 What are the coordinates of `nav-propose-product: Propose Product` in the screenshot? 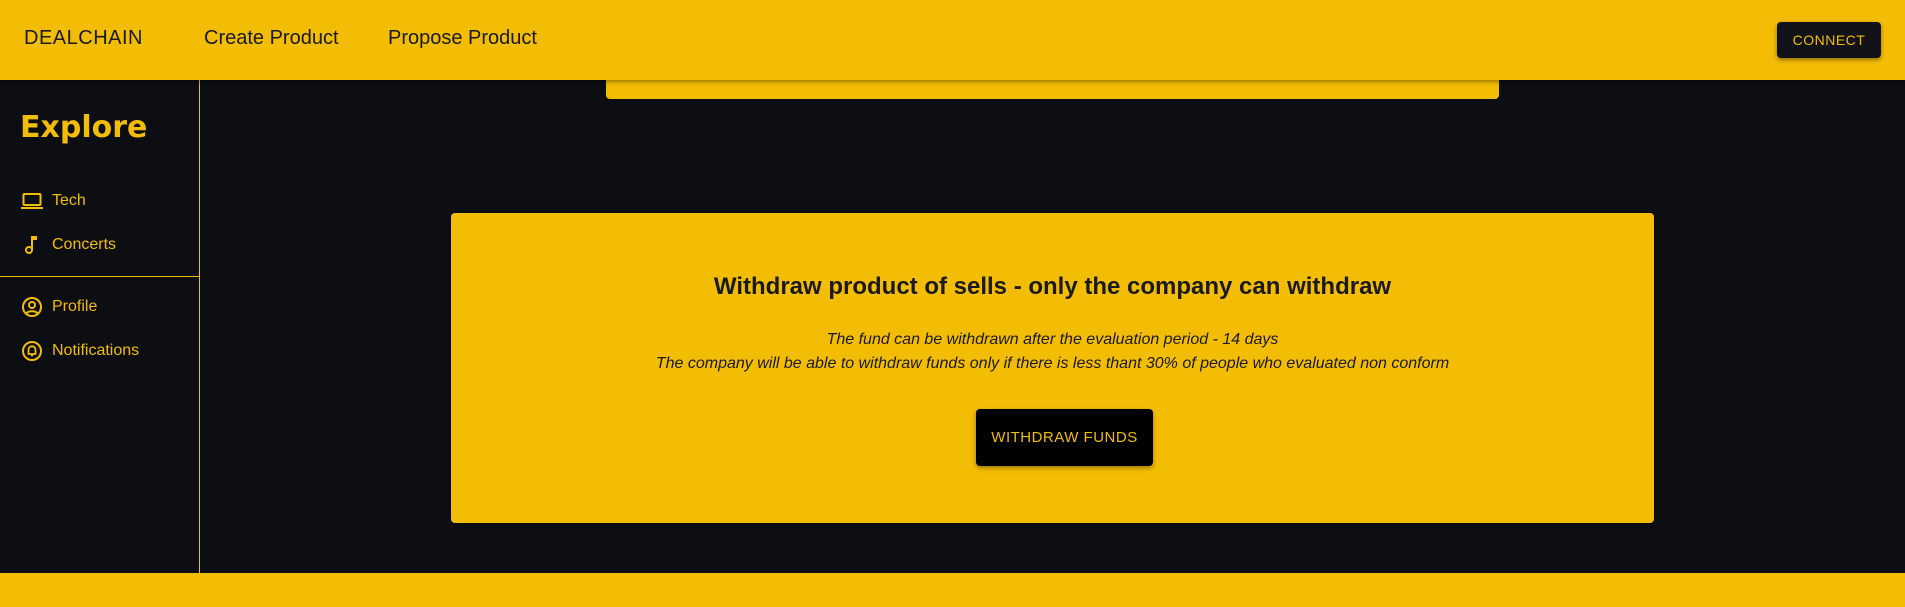 It's located at (462, 38).